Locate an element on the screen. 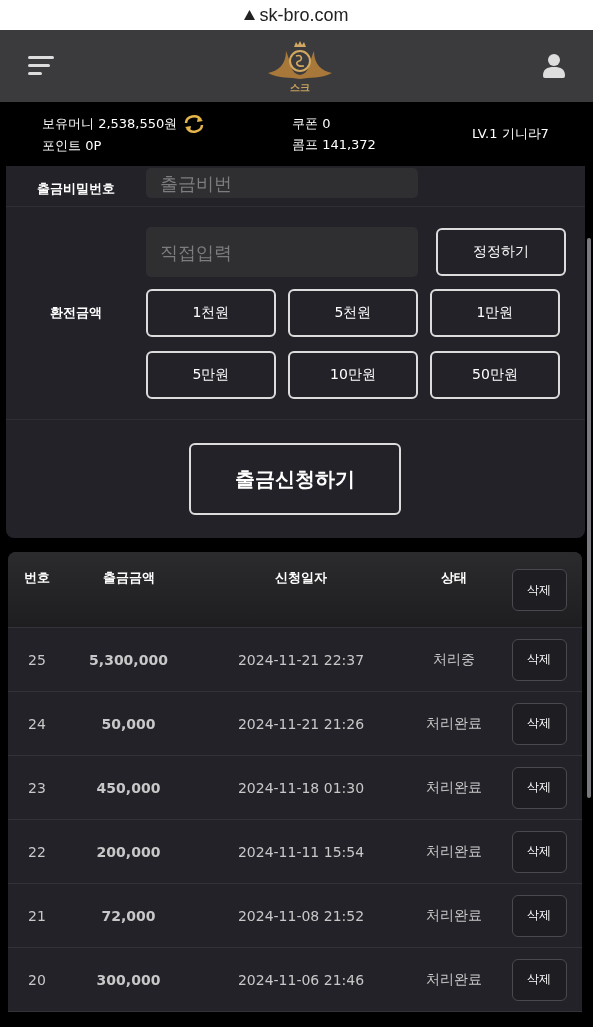  password-label: 출금비밀번호 is located at coordinates (76, 189).